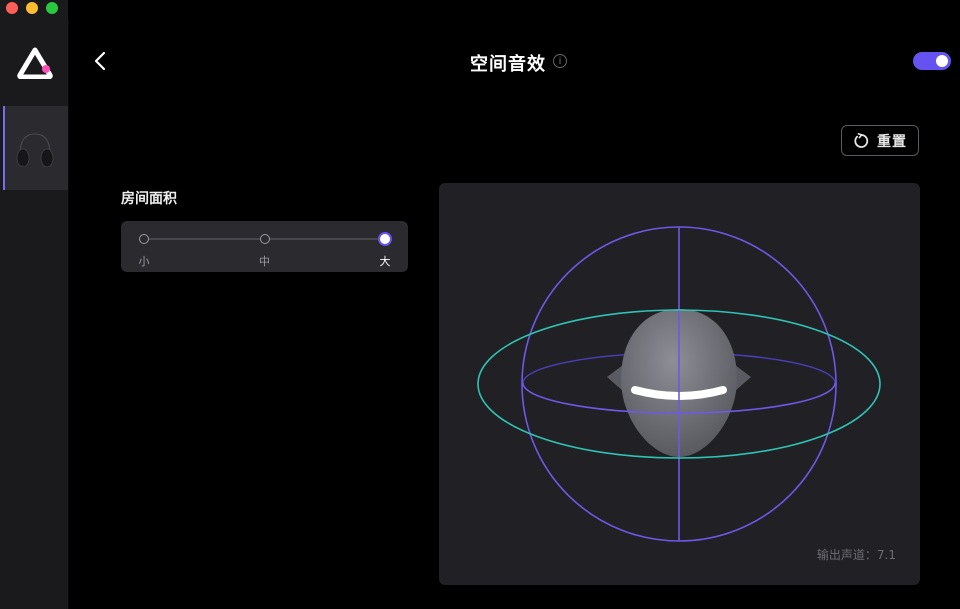  I want to click on room-area-label: 房间面积, so click(149, 199).